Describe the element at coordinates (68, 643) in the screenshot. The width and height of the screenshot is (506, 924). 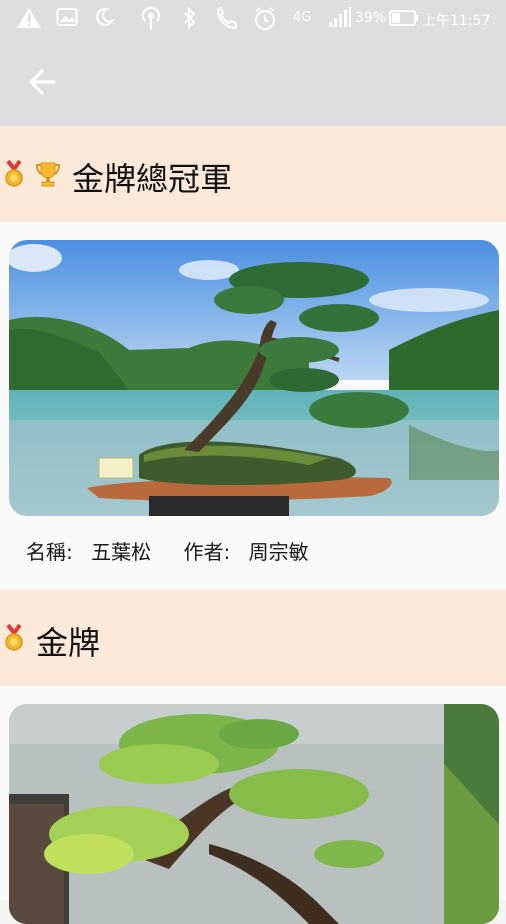
I see `section-title: 金牌` at that location.